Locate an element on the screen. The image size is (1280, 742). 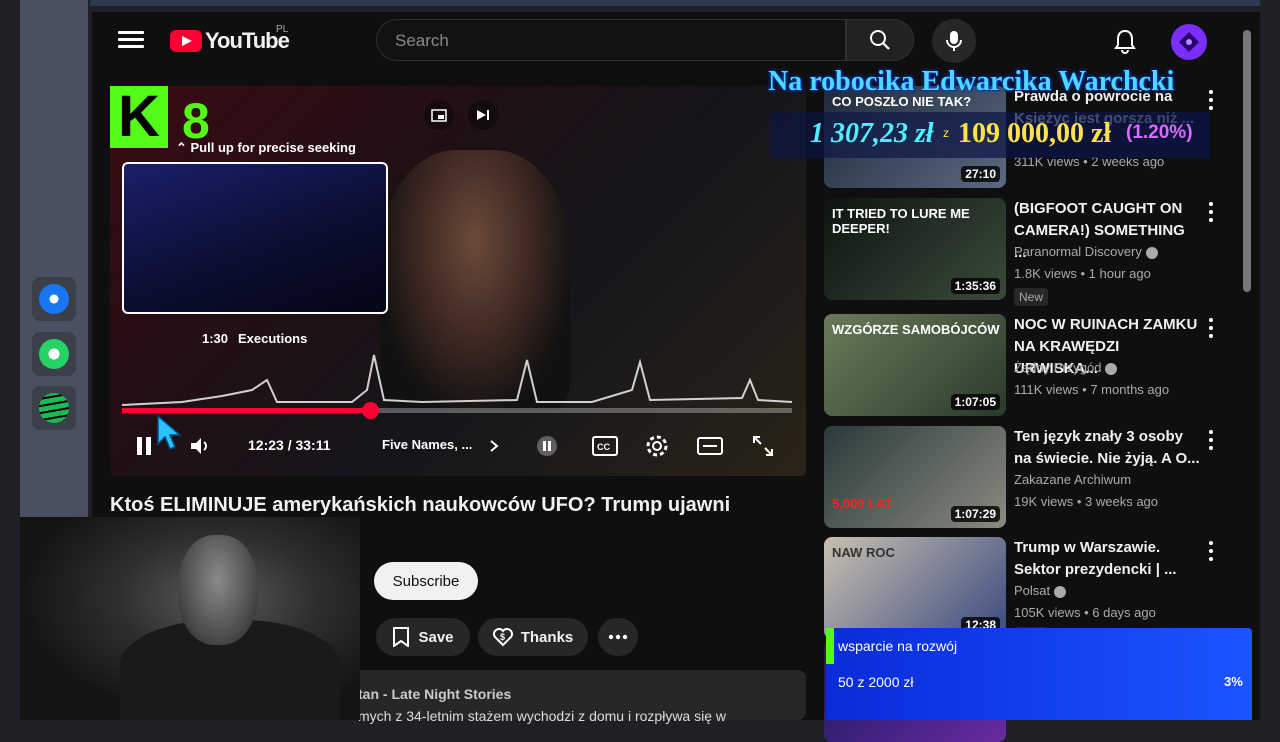
search-icon is located at coordinates (880, 40).